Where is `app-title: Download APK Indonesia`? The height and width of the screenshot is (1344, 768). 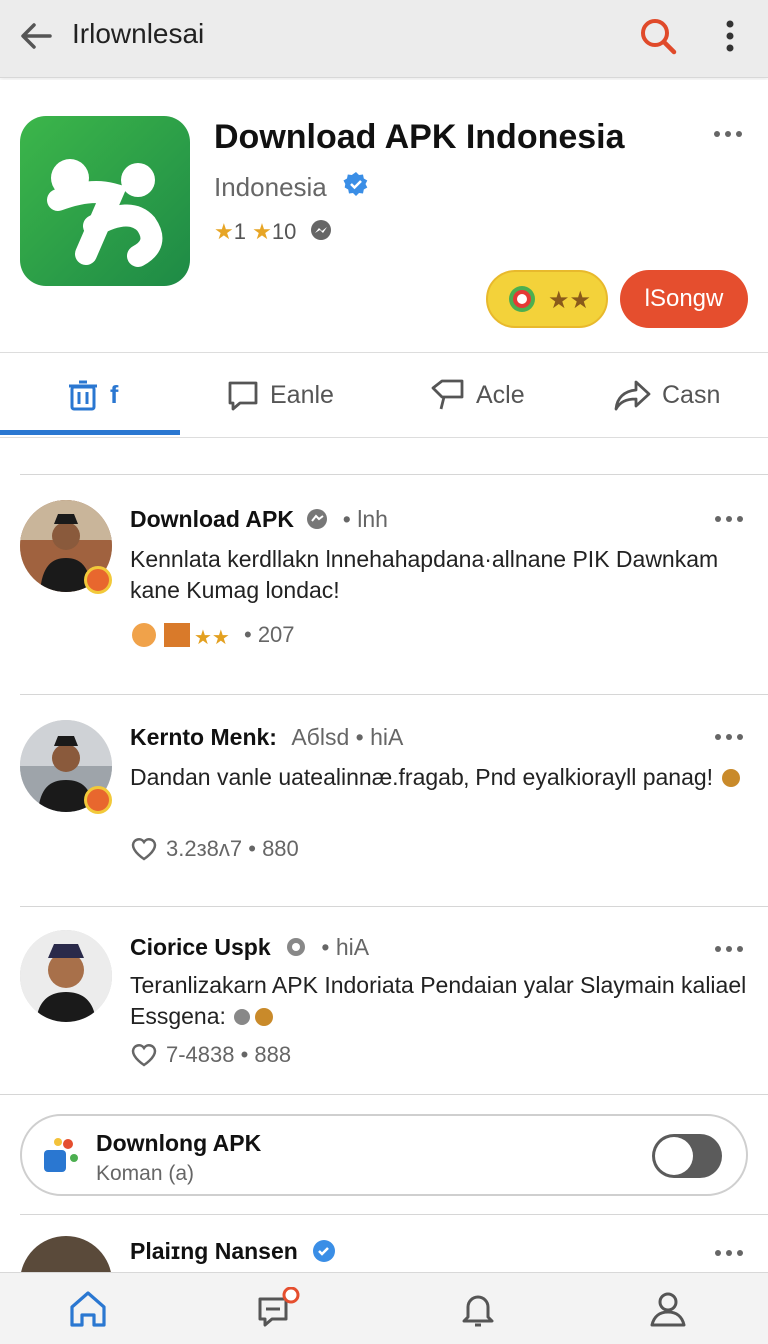
app-title: Download APK Indonesia is located at coordinates (419, 137).